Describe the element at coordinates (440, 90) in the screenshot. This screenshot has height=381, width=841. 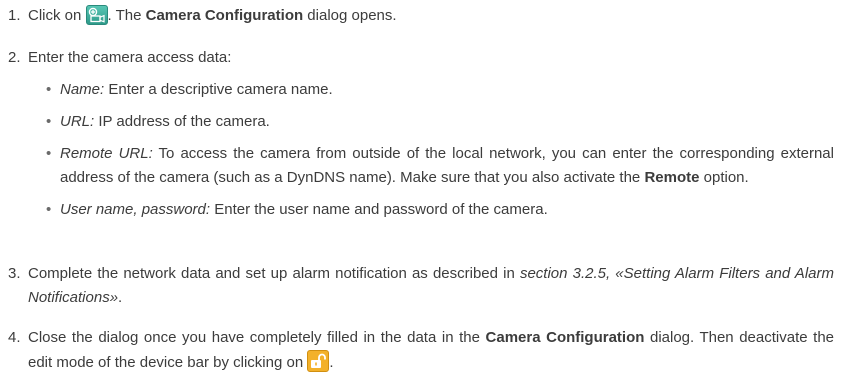
I see `list-item: • Name: Enter a descriptive camera name.` at that location.